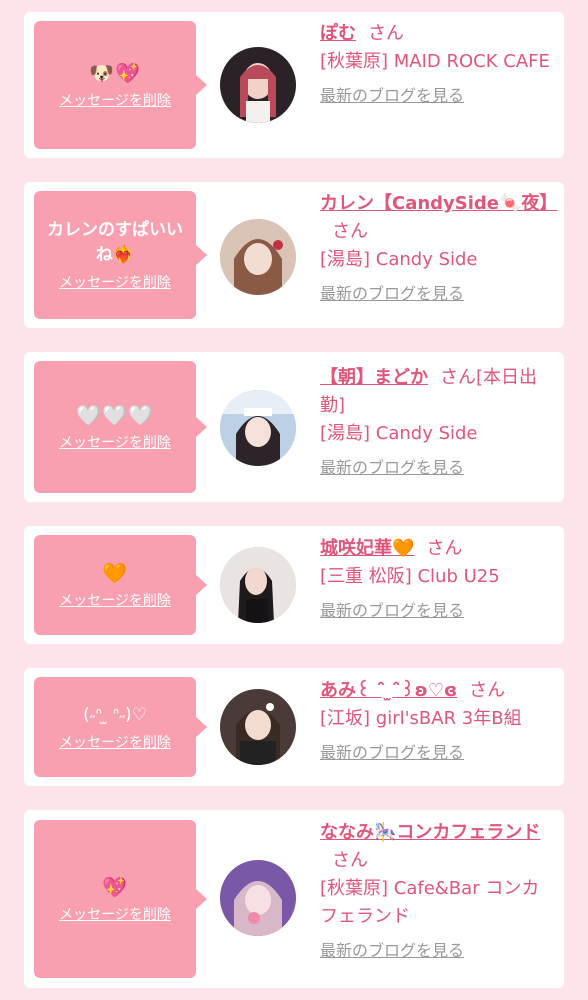 The image size is (588, 1000). Describe the element at coordinates (338, 33) in the screenshot. I see `cast-name-link: ぽむ` at that location.